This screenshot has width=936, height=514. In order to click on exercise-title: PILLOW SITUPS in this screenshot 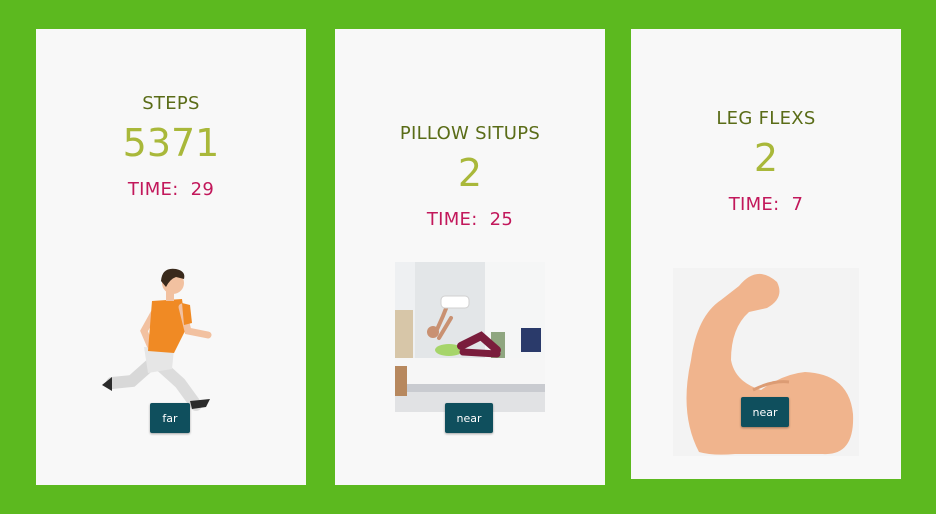, I will do `click(470, 133)`.